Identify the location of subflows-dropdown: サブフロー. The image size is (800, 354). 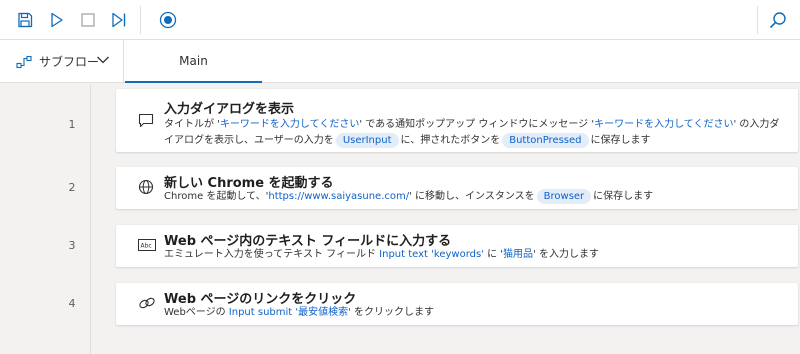
(62, 61).